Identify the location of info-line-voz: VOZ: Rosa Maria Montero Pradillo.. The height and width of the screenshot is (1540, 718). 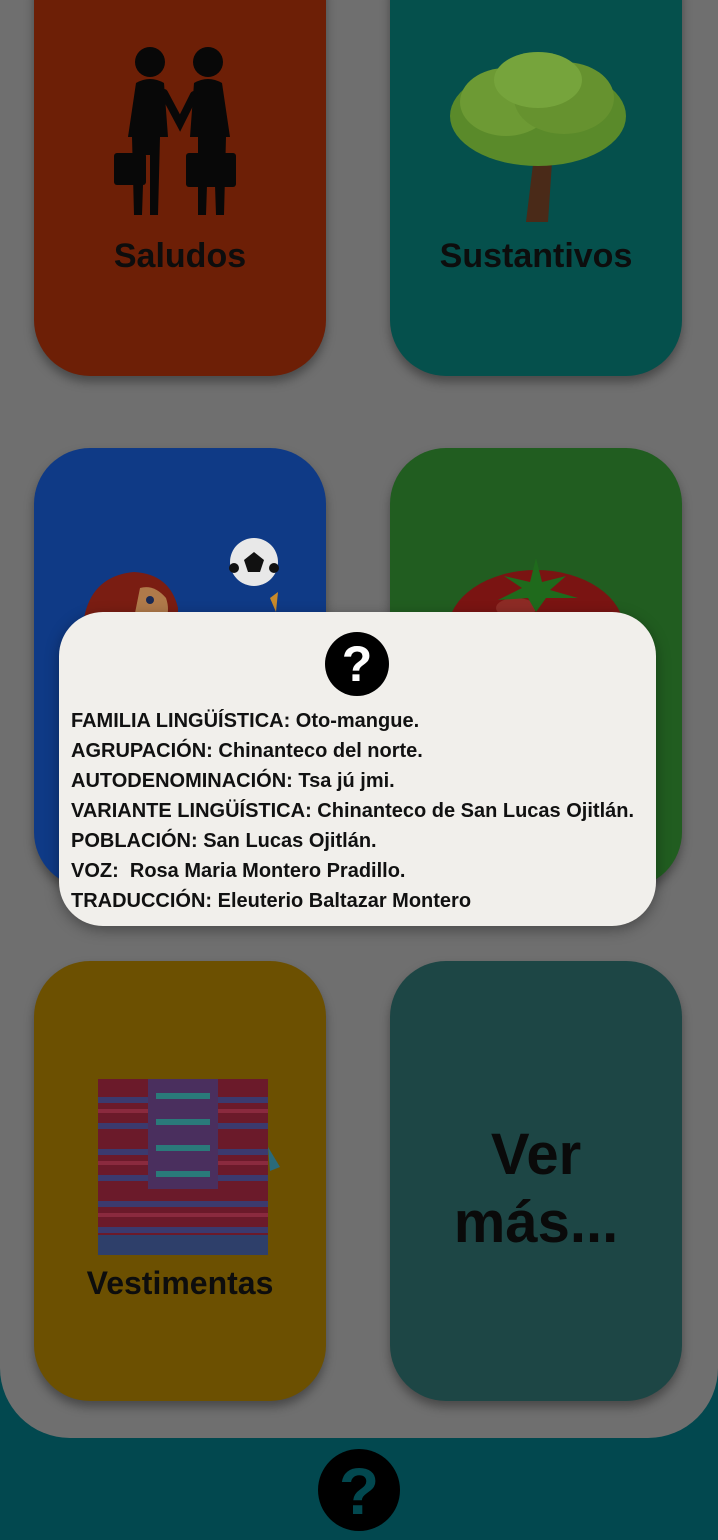
(238, 871).